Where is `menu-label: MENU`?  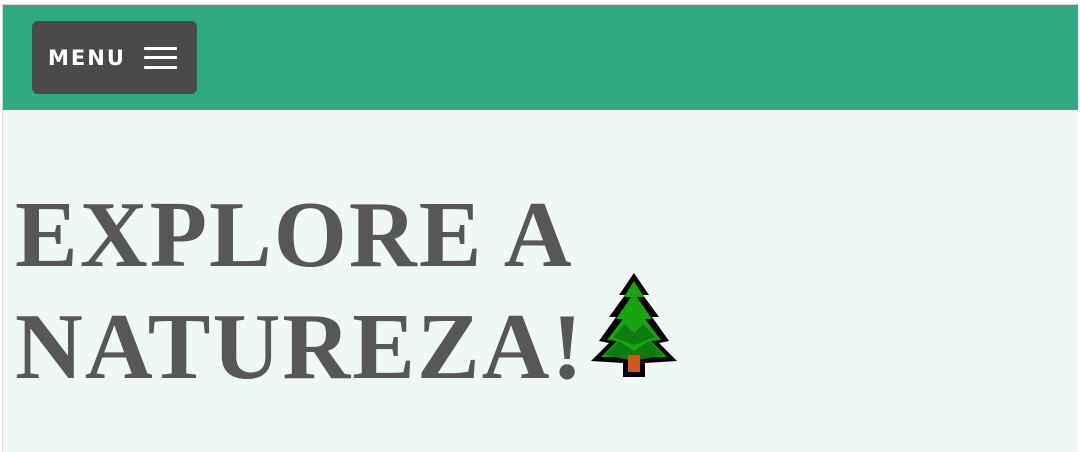
menu-label: MENU is located at coordinates (87, 57).